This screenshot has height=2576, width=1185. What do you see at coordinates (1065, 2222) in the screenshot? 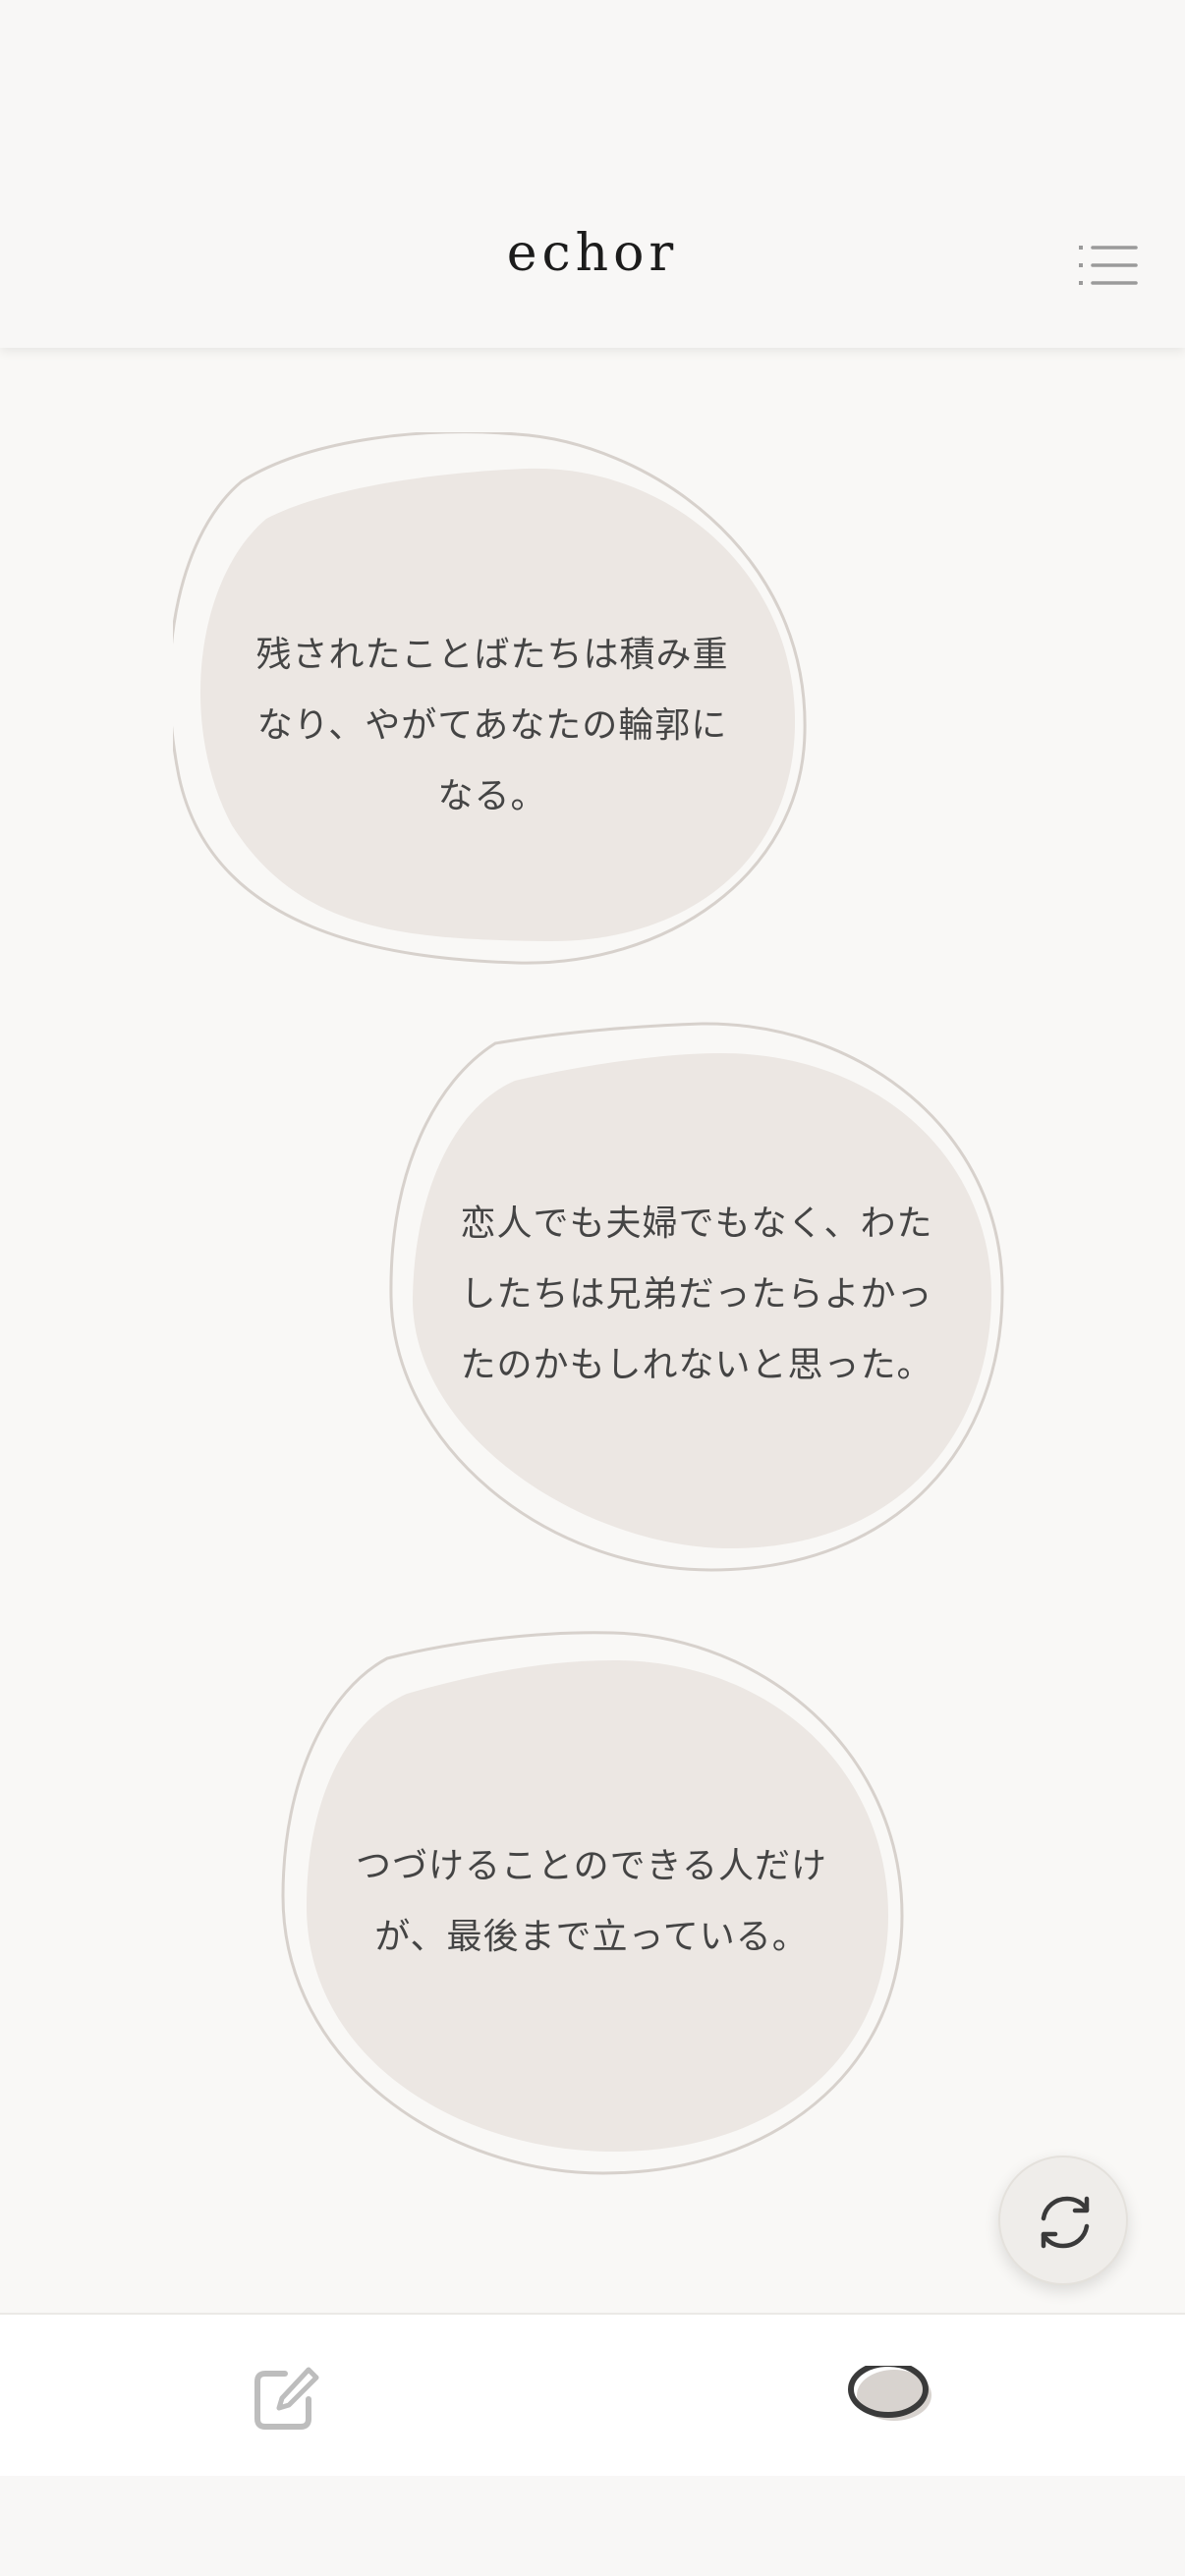
I see `refresh-icon` at bounding box center [1065, 2222].